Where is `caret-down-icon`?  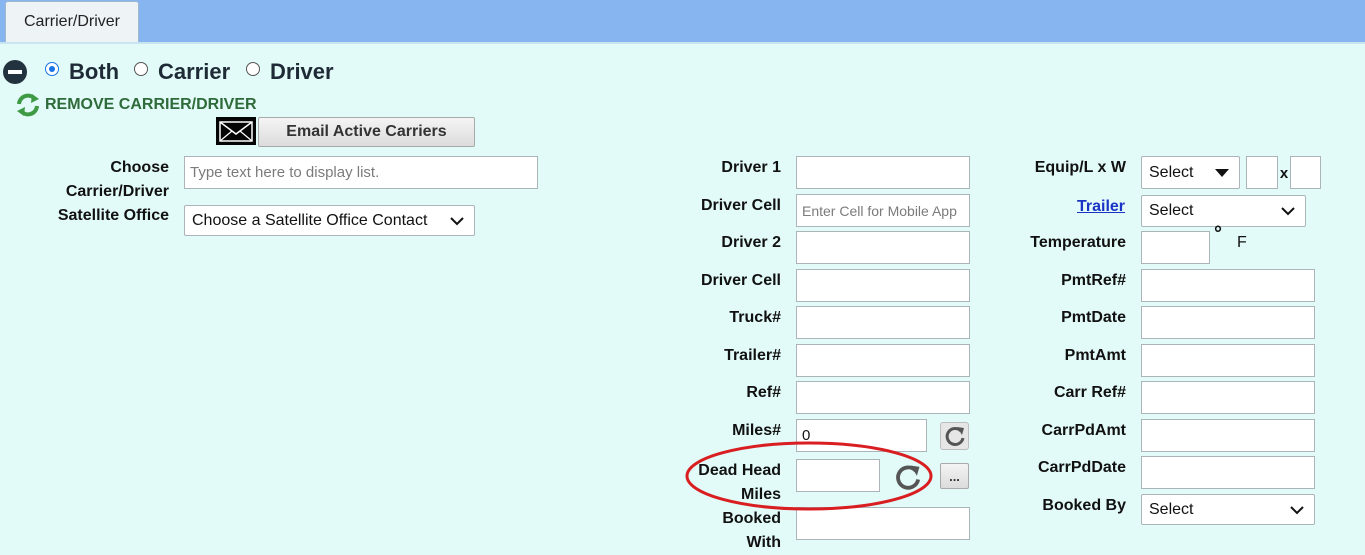
caret-down-icon is located at coordinates (1222, 173).